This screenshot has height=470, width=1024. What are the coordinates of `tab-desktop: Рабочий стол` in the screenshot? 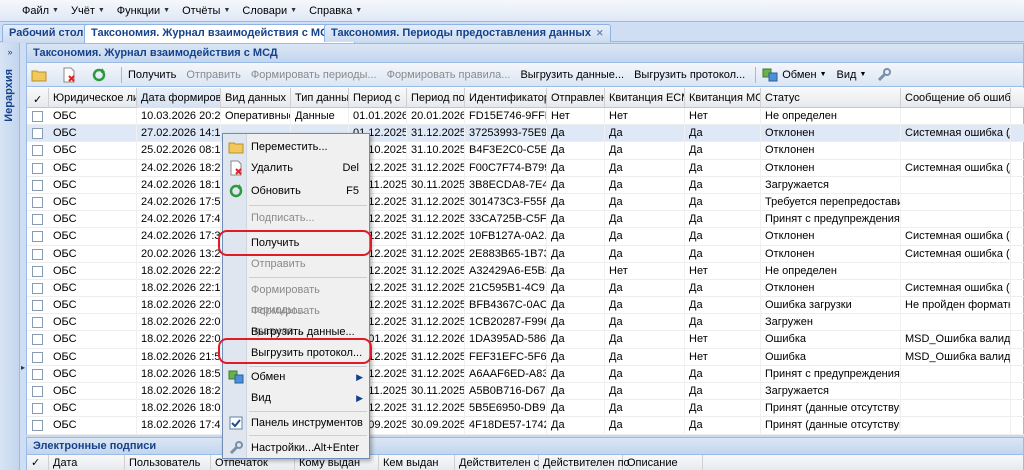 It's located at (46, 33).